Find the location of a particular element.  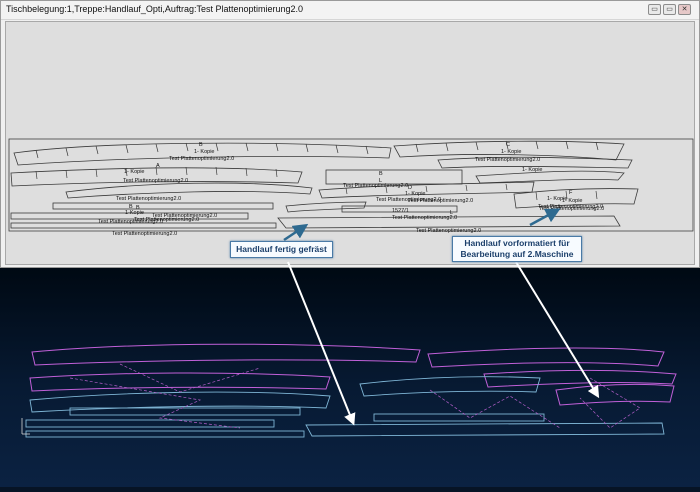

close-icon: ✕ is located at coordinates (684, 9).